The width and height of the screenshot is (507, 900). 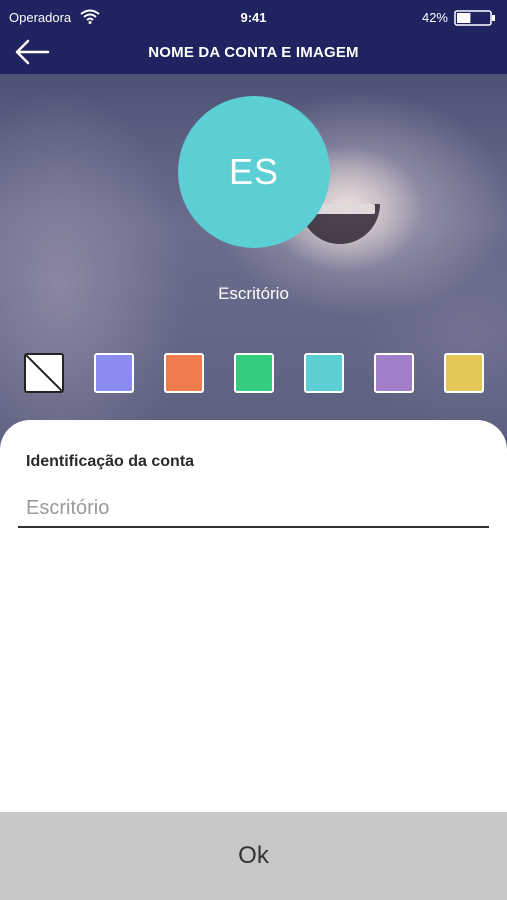 What do you see at coordinates (254, 373) in the screenshot?
I see `color-swatch-green` at bounding box center [254, 373].